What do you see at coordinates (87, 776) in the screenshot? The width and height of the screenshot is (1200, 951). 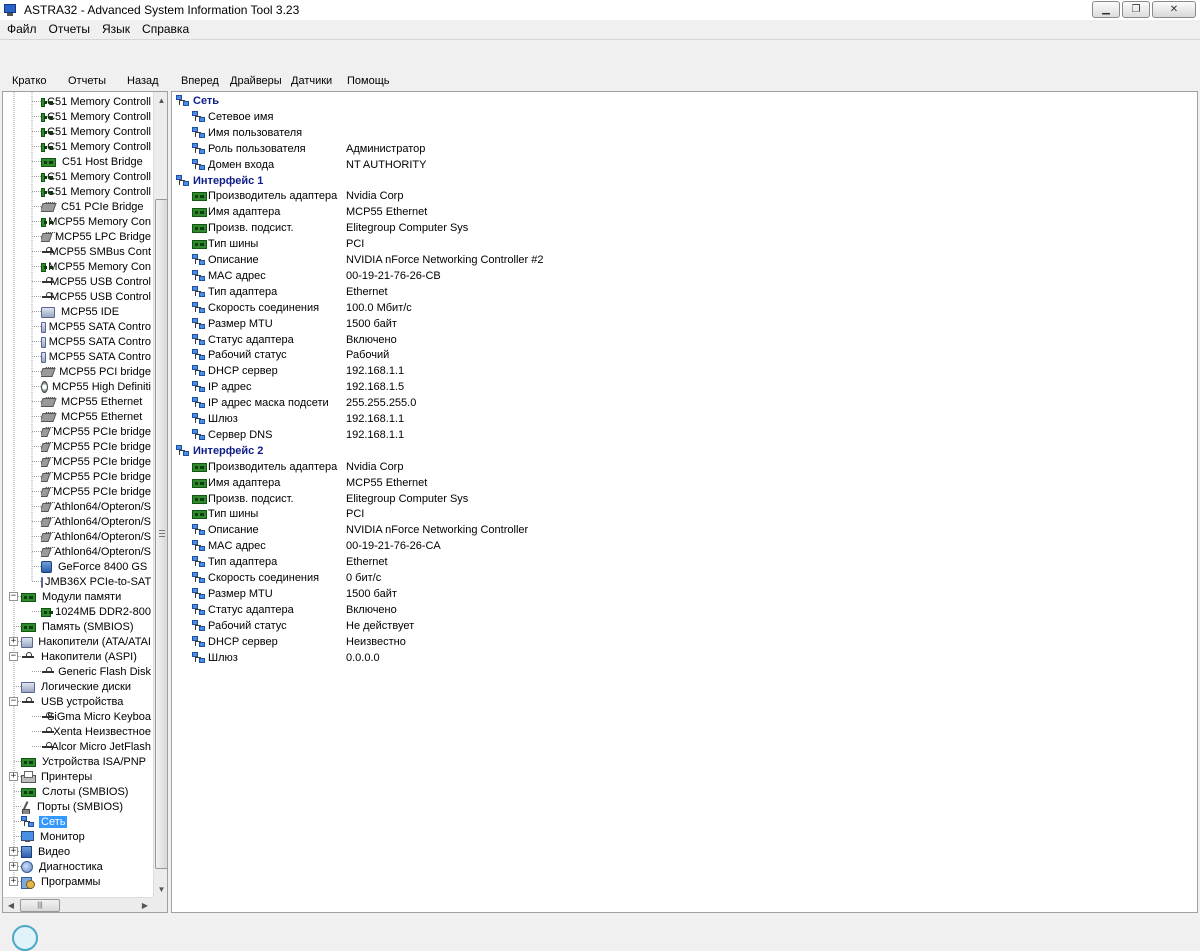 I see `tree-item: Принтеры` at bounding box center [87, 776].